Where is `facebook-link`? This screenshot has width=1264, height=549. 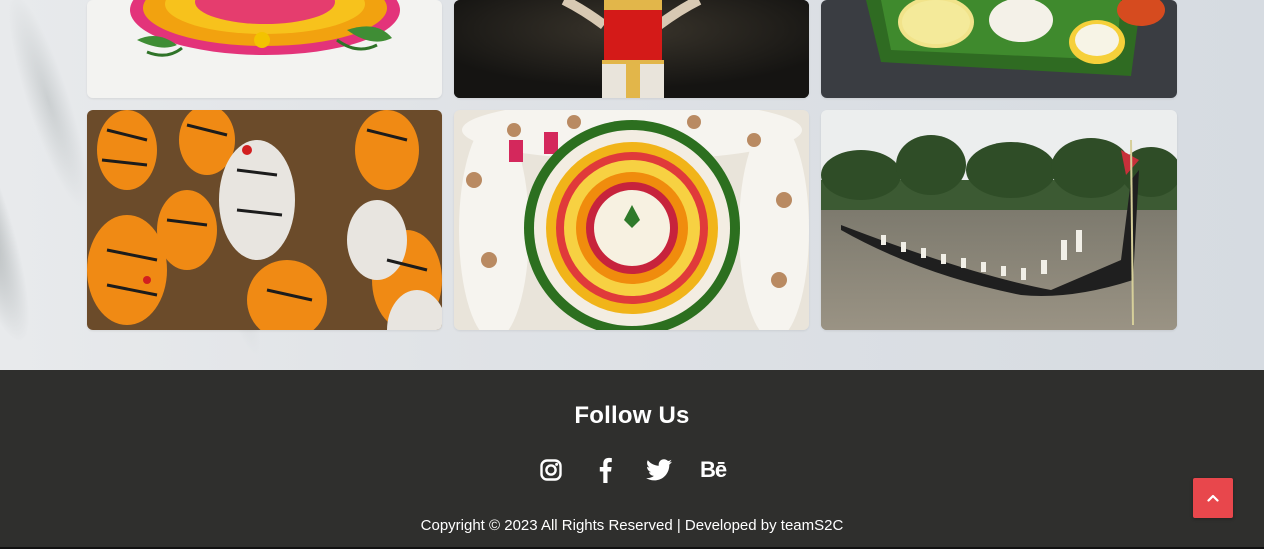 facebook-link is located at coordinates (605, 470).